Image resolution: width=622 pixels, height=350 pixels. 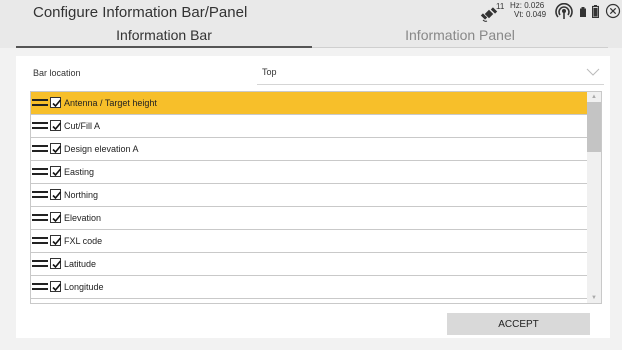 I want to click on list-item-label: Elevation, so click(x=83, y=218).